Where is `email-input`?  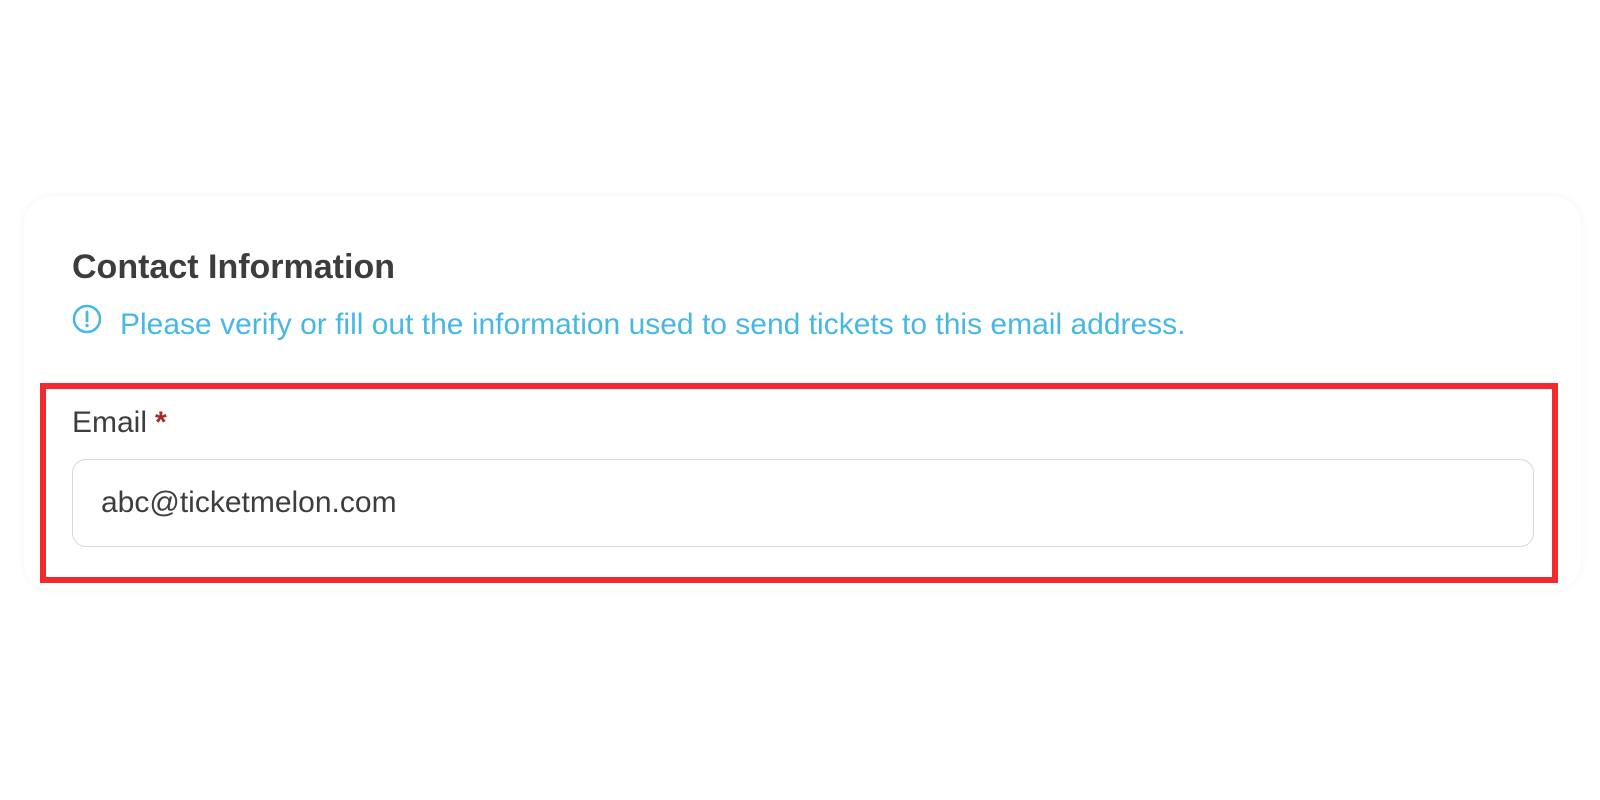
email-input is located at coordinates (803, 503).